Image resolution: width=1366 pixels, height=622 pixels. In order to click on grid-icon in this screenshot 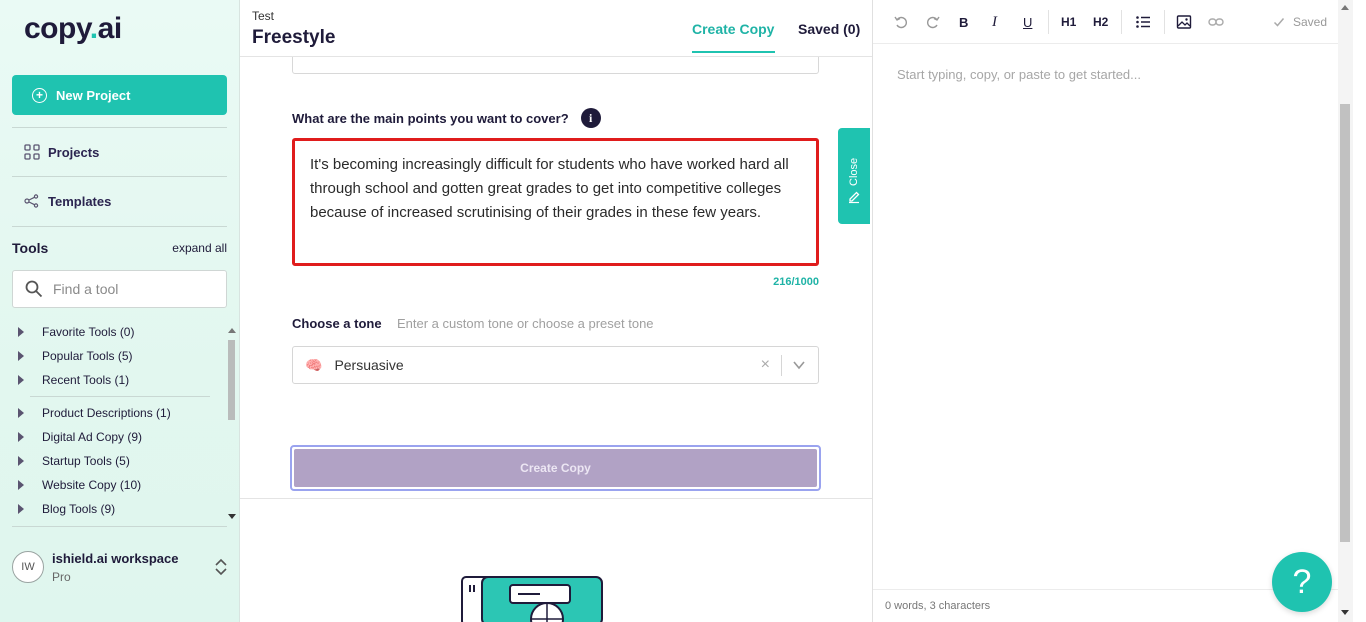, I will do `click(32, 152)`.